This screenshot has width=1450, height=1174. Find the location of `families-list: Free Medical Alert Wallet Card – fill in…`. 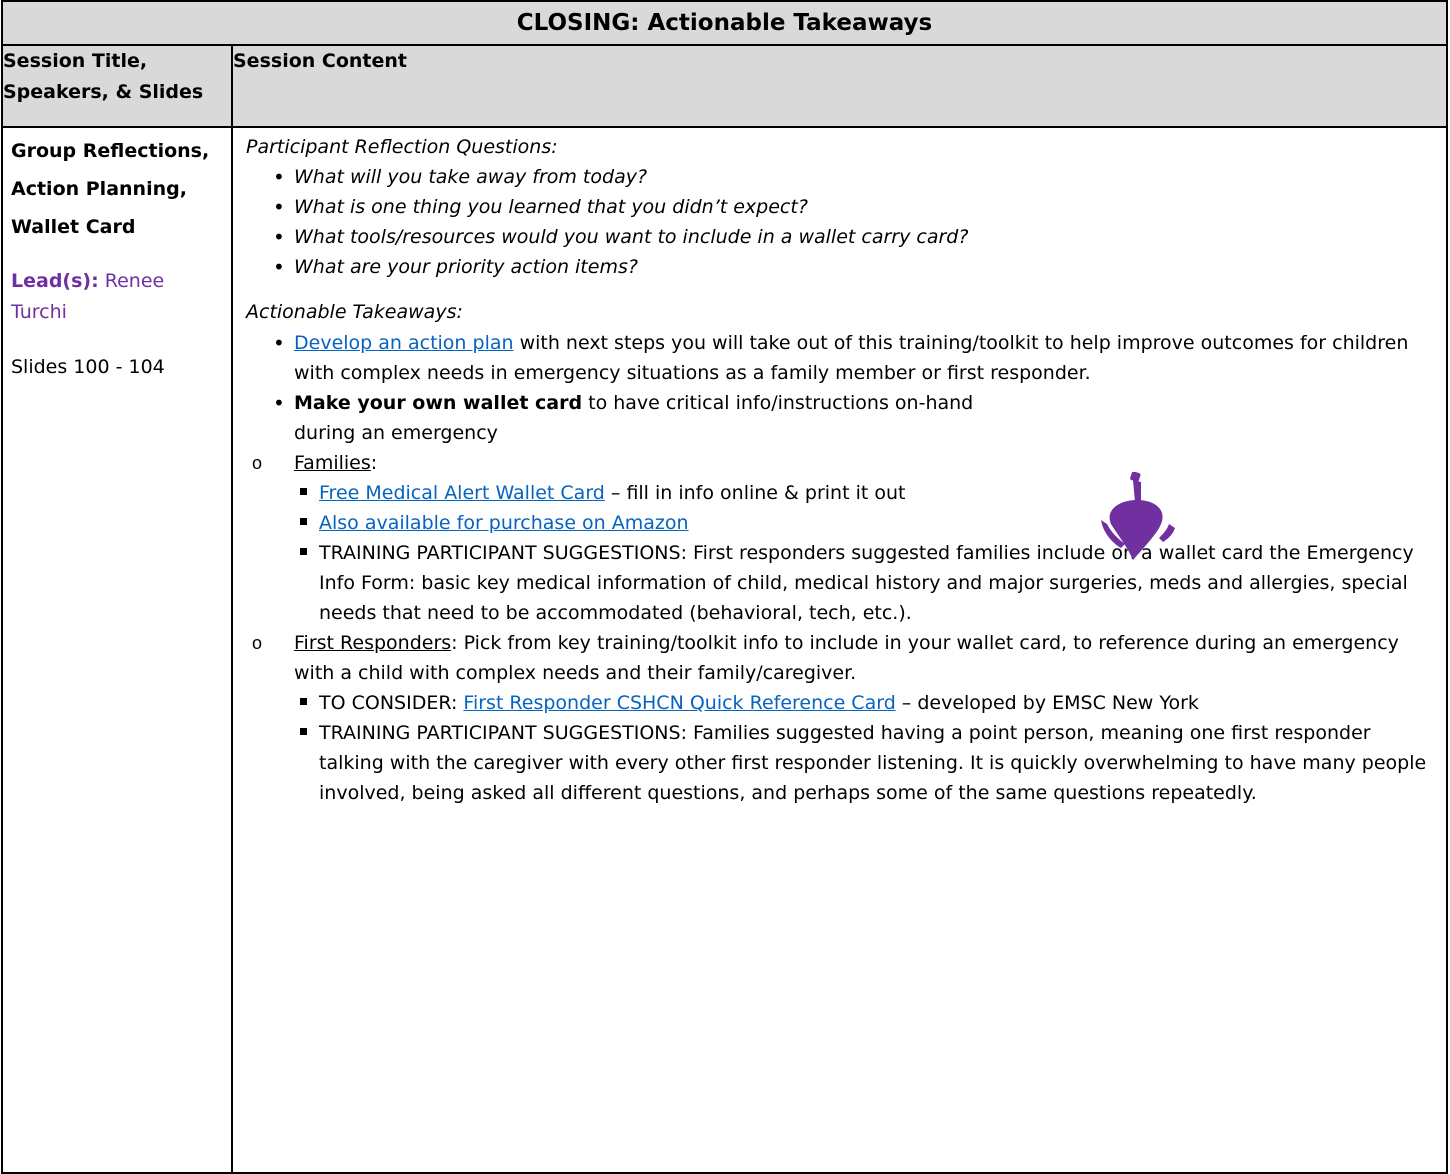

families-list: Free Medical Alert Wallet Card – fill in… is located at coordinates (841, 553).